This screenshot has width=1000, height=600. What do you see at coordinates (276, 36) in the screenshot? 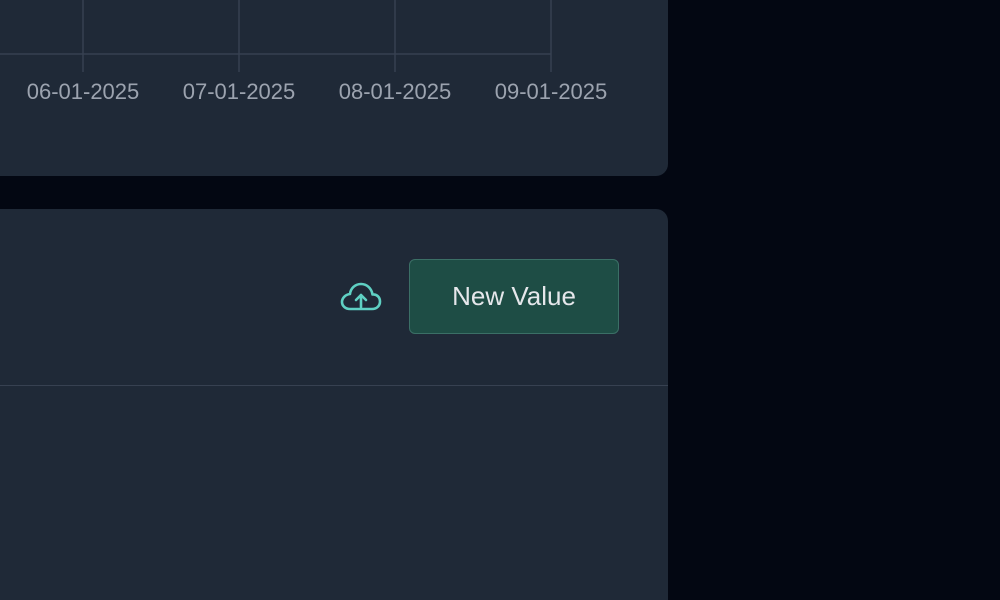
I see `chart-grid` at bounding box center [276, 36].